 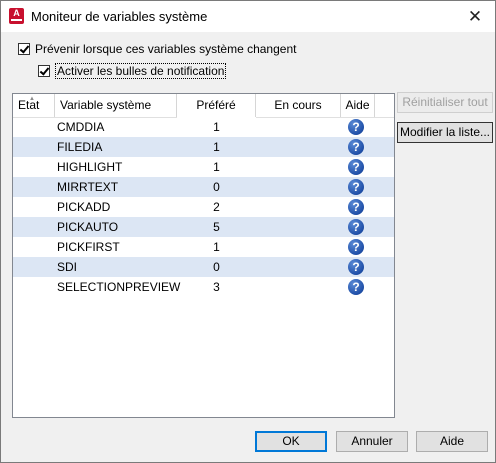 What do you see at coordinates (116, 105) in the screenshot?
I see `column-header-variable: Variable système` at bounding box center [116, 105].